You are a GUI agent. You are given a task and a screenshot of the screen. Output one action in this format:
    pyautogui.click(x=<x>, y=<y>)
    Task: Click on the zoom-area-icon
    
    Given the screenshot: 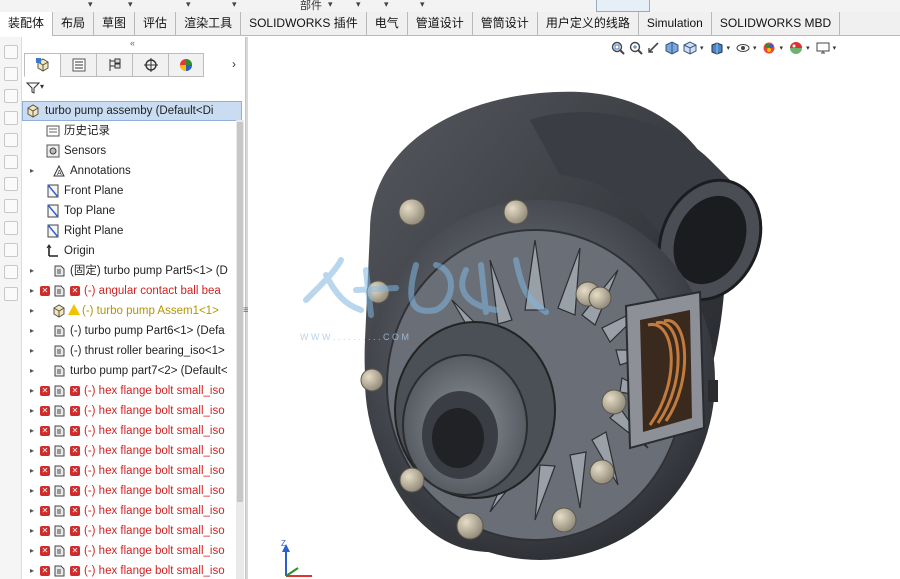 What is the action you would take?
    pyautogui.click(x=636, y=48)
    